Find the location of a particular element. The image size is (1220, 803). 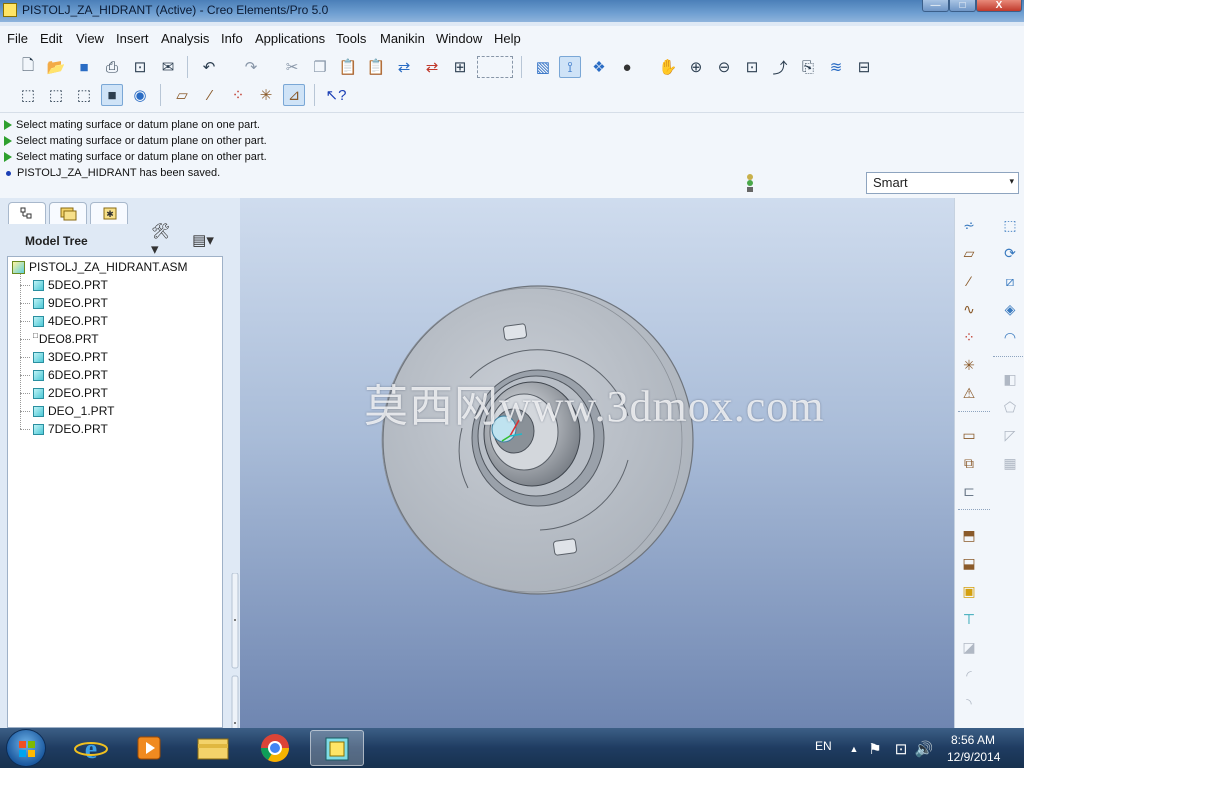

find-icon: ⊞ is located at coordinates (460, 67).